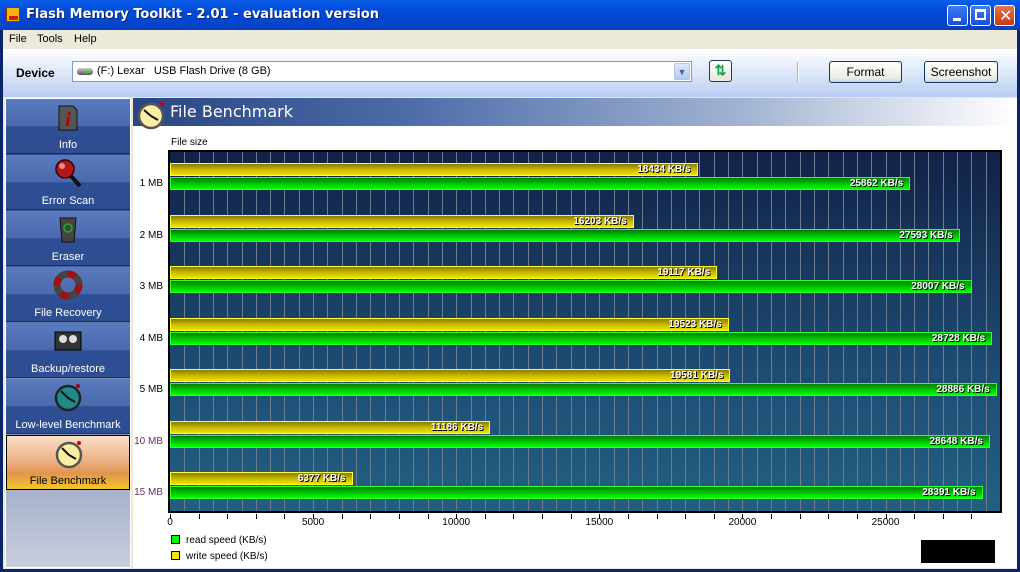  What do you see at coordinates (35, 73) in the screenshot?
I see `device-label: Device` at bounding box center [35, 73].